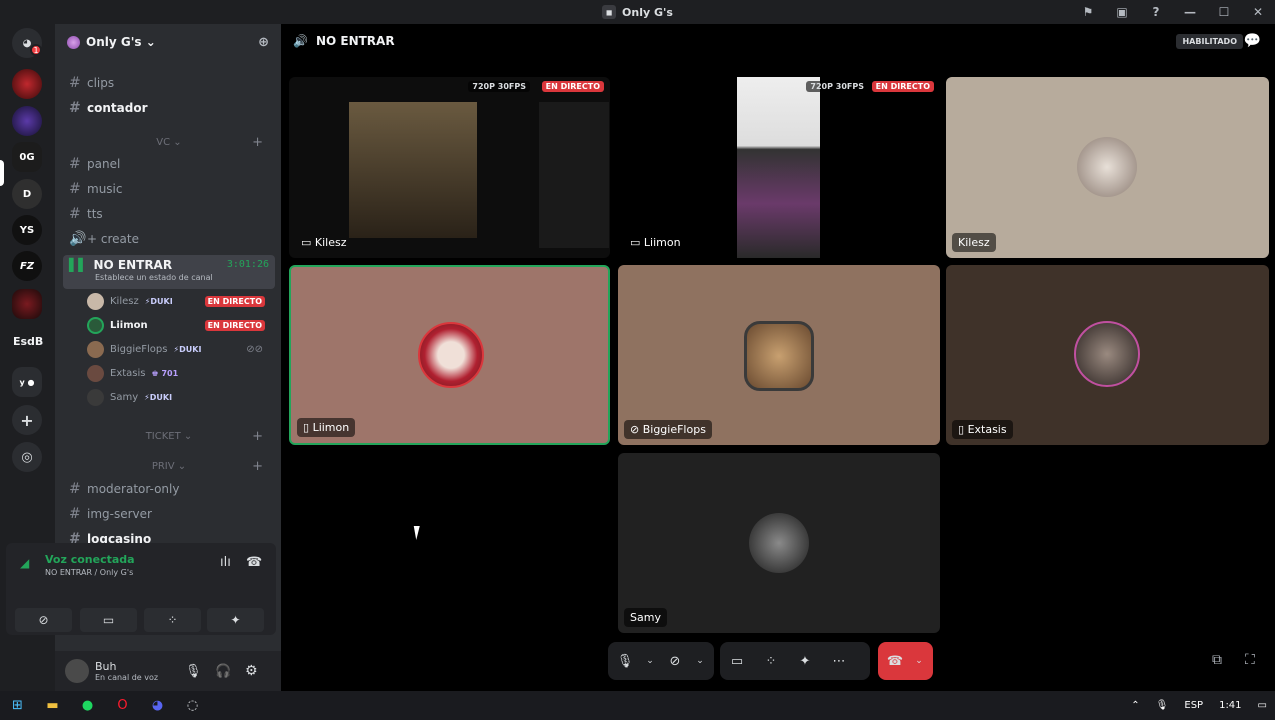  I want to click on voice-member: Samy ⚡DUKI, so click(180, 397).